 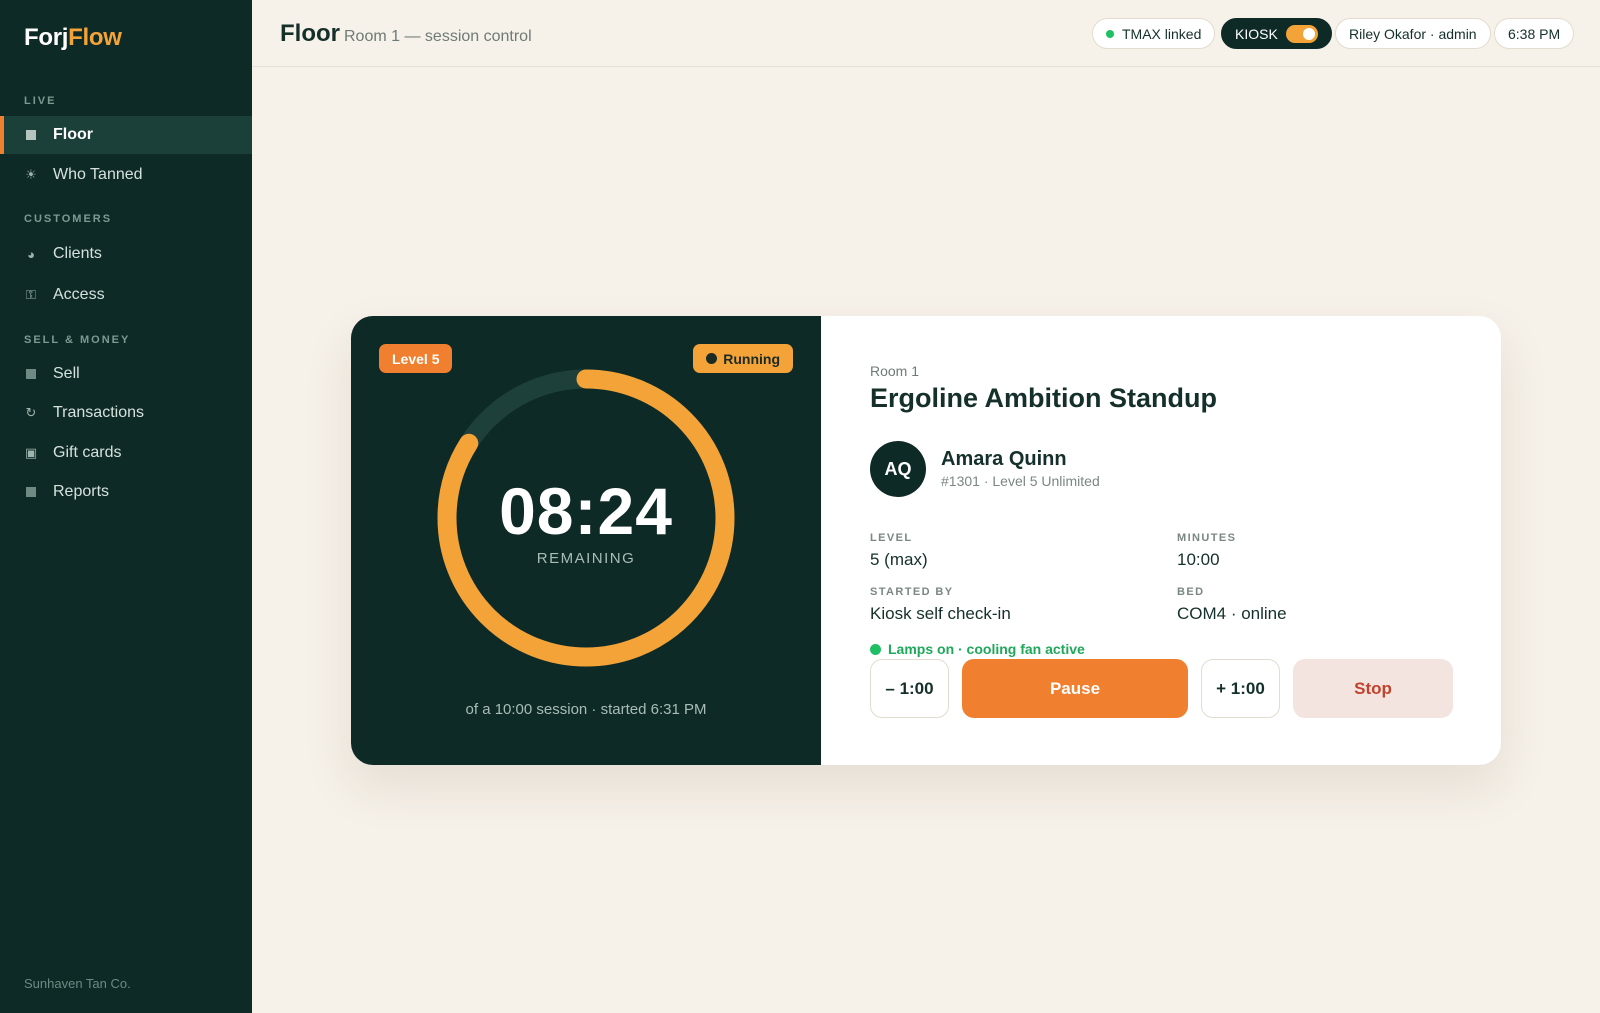 What do you see at coordinates (81, 491) in the screenshot?
I see `sidebar-item-label: Reports` at bounding box center [81, 491].